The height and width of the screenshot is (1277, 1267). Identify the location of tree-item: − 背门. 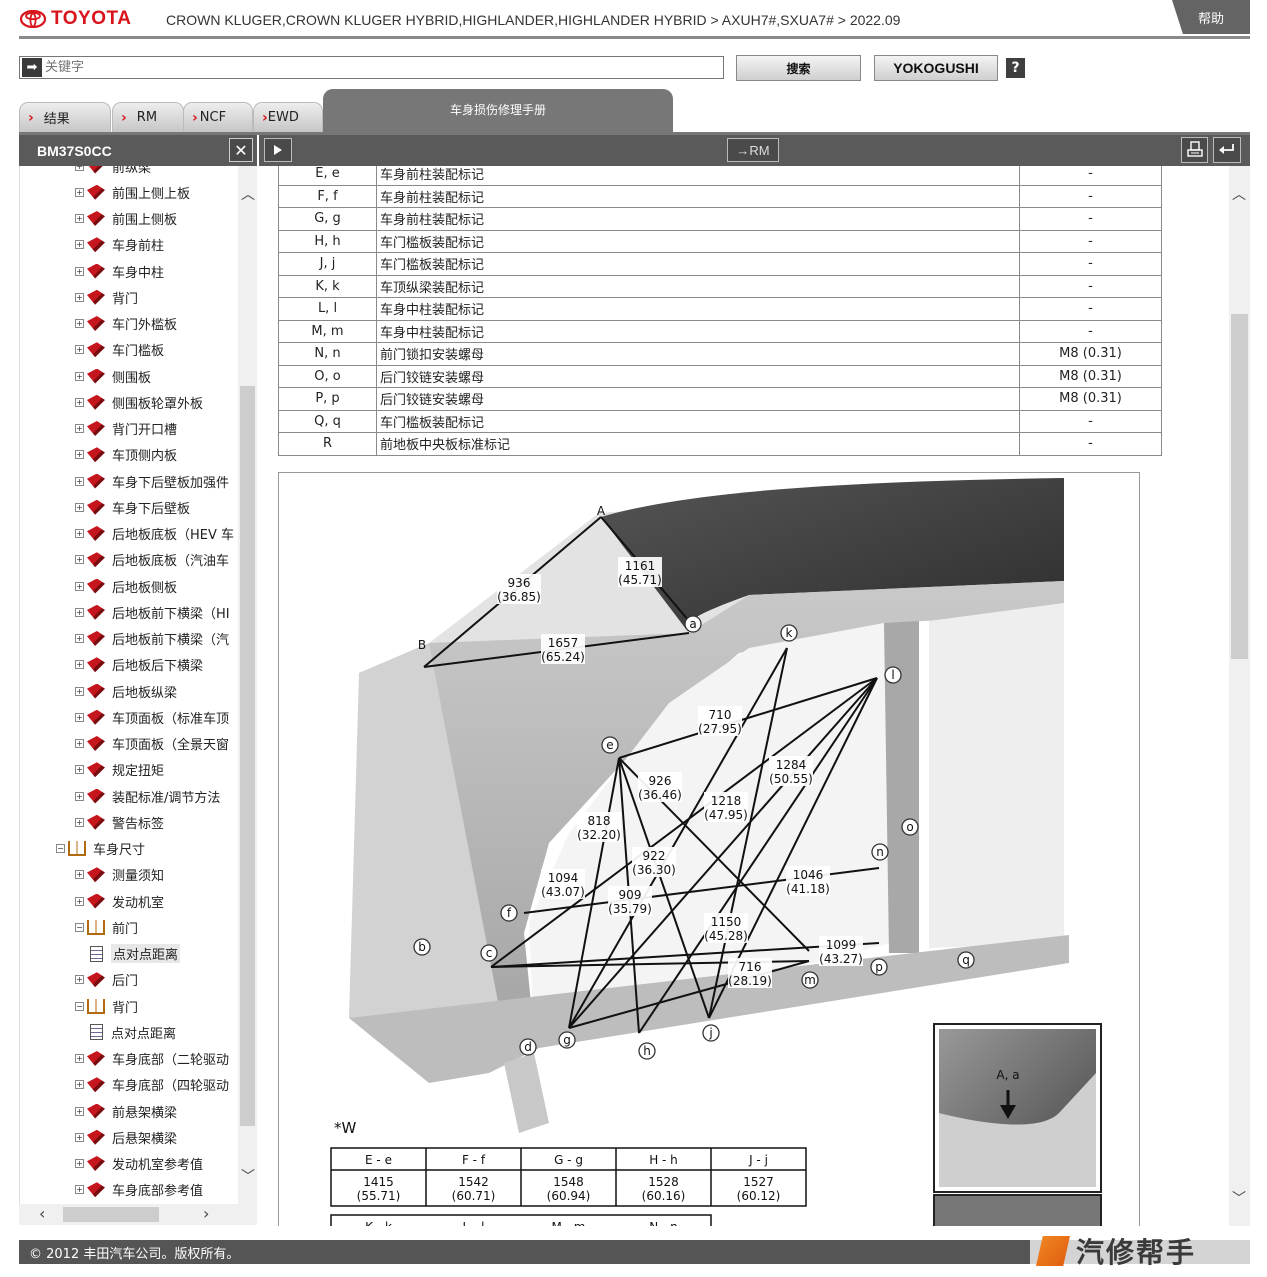
(106, 1006).